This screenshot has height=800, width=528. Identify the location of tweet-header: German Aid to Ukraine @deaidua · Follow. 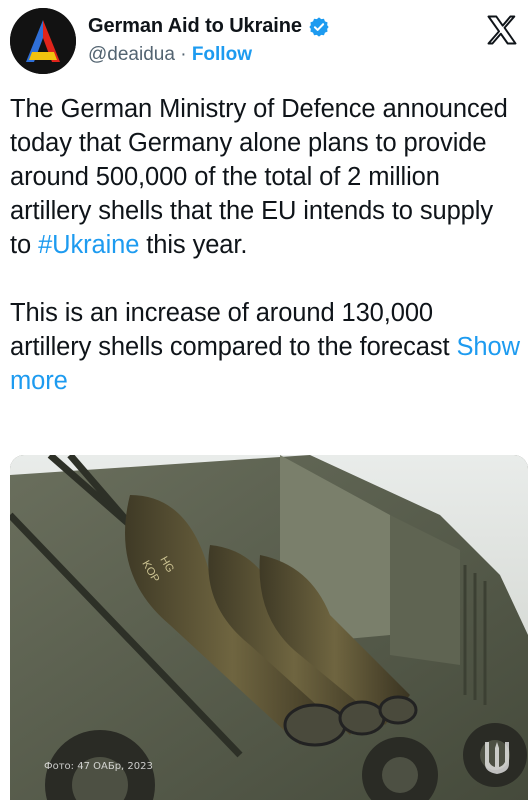
(265, 43).